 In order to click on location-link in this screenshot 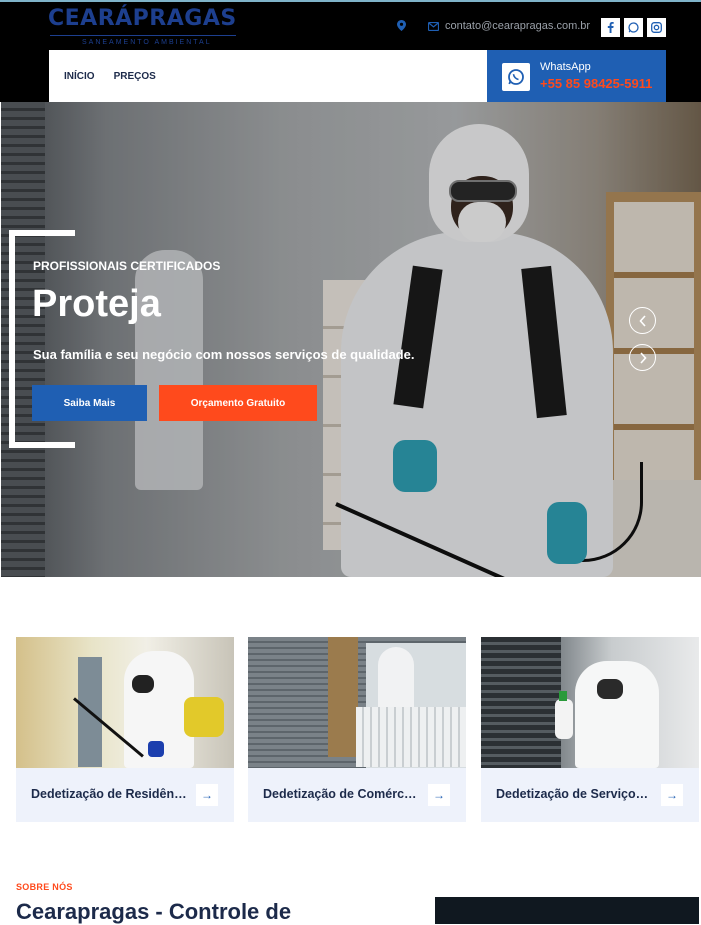, I will do `click(401, 25)`.